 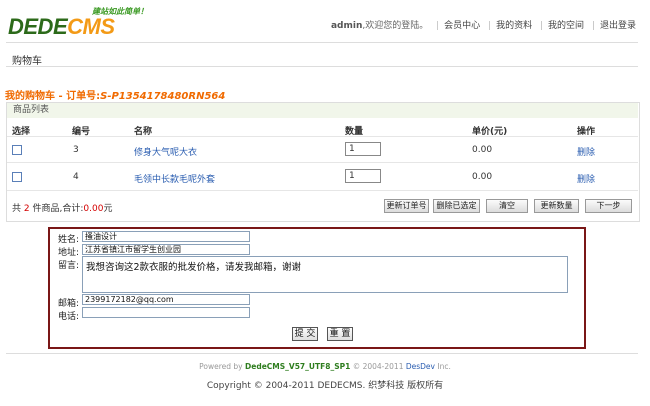 I want to click on reset-button: 重 置, so click(x=340, y=334).